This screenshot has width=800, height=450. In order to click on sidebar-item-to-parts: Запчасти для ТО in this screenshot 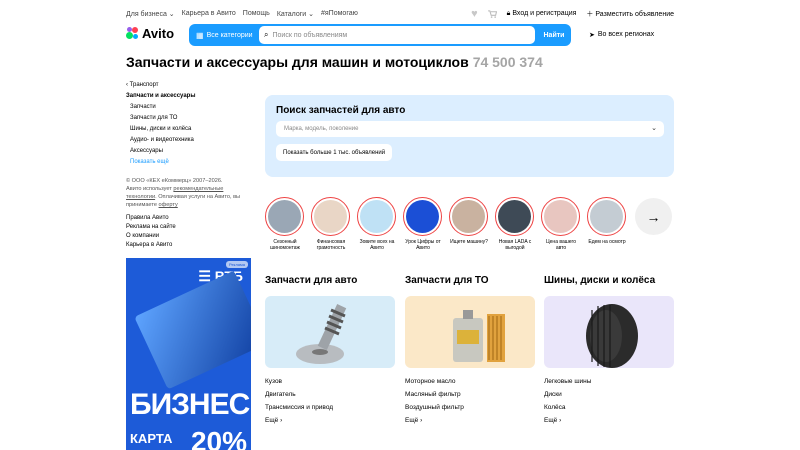, I will do `click(188, 118)`.